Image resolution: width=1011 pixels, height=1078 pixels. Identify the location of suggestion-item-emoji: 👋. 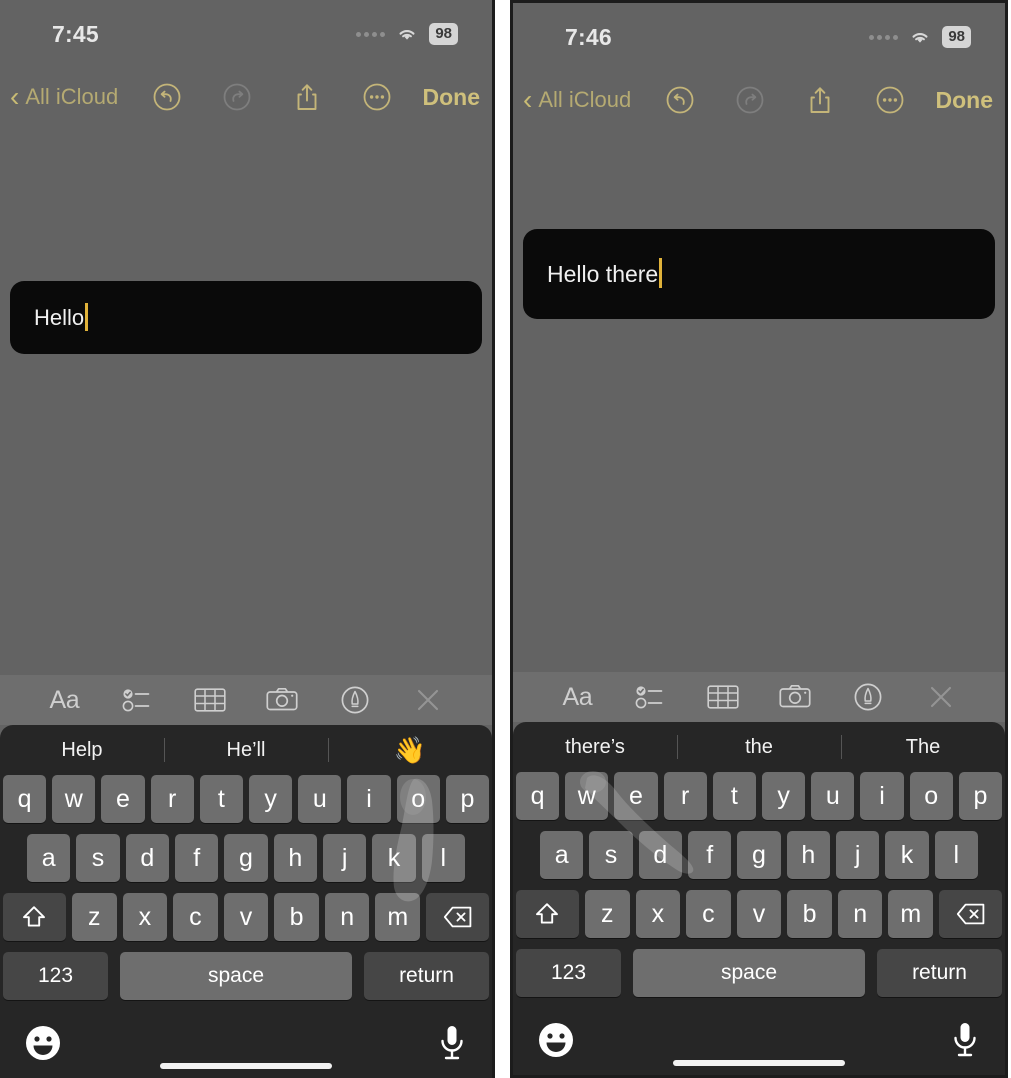
(410, 750).